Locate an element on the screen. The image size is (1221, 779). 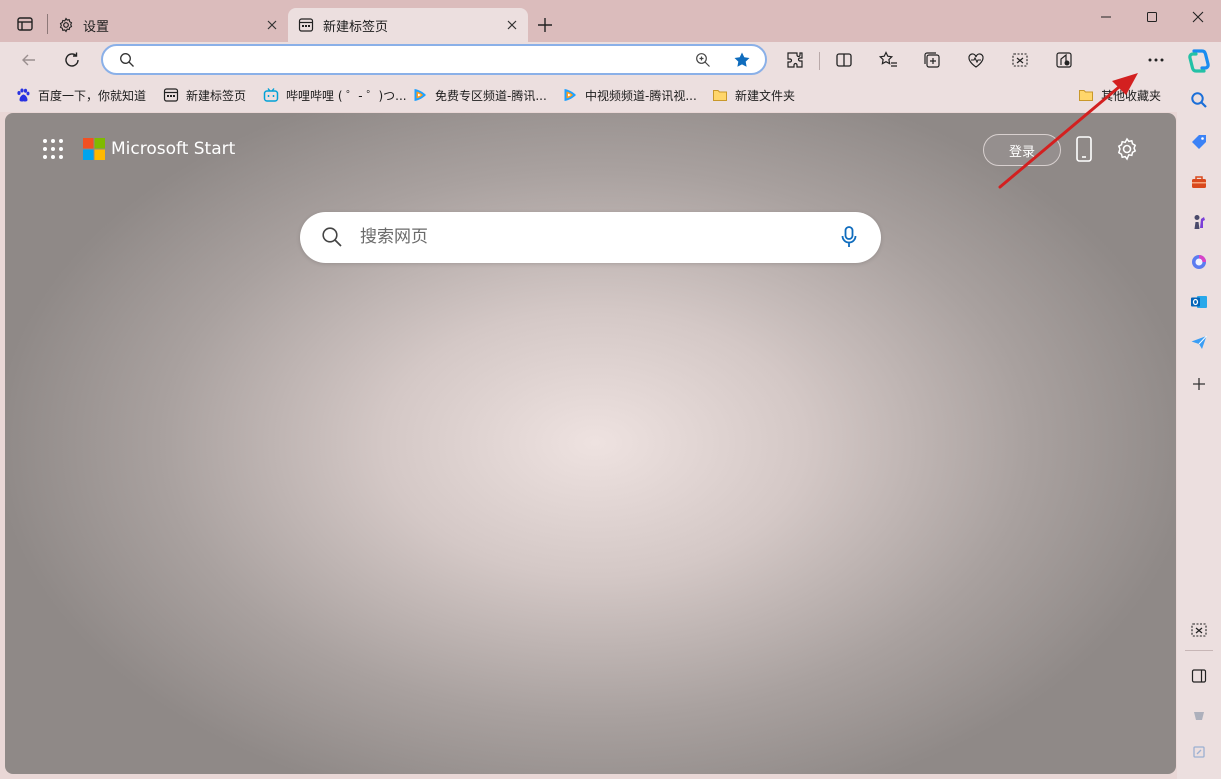
microsoft-start-logo: Microsoft Start is located at coordinates (159, 149).